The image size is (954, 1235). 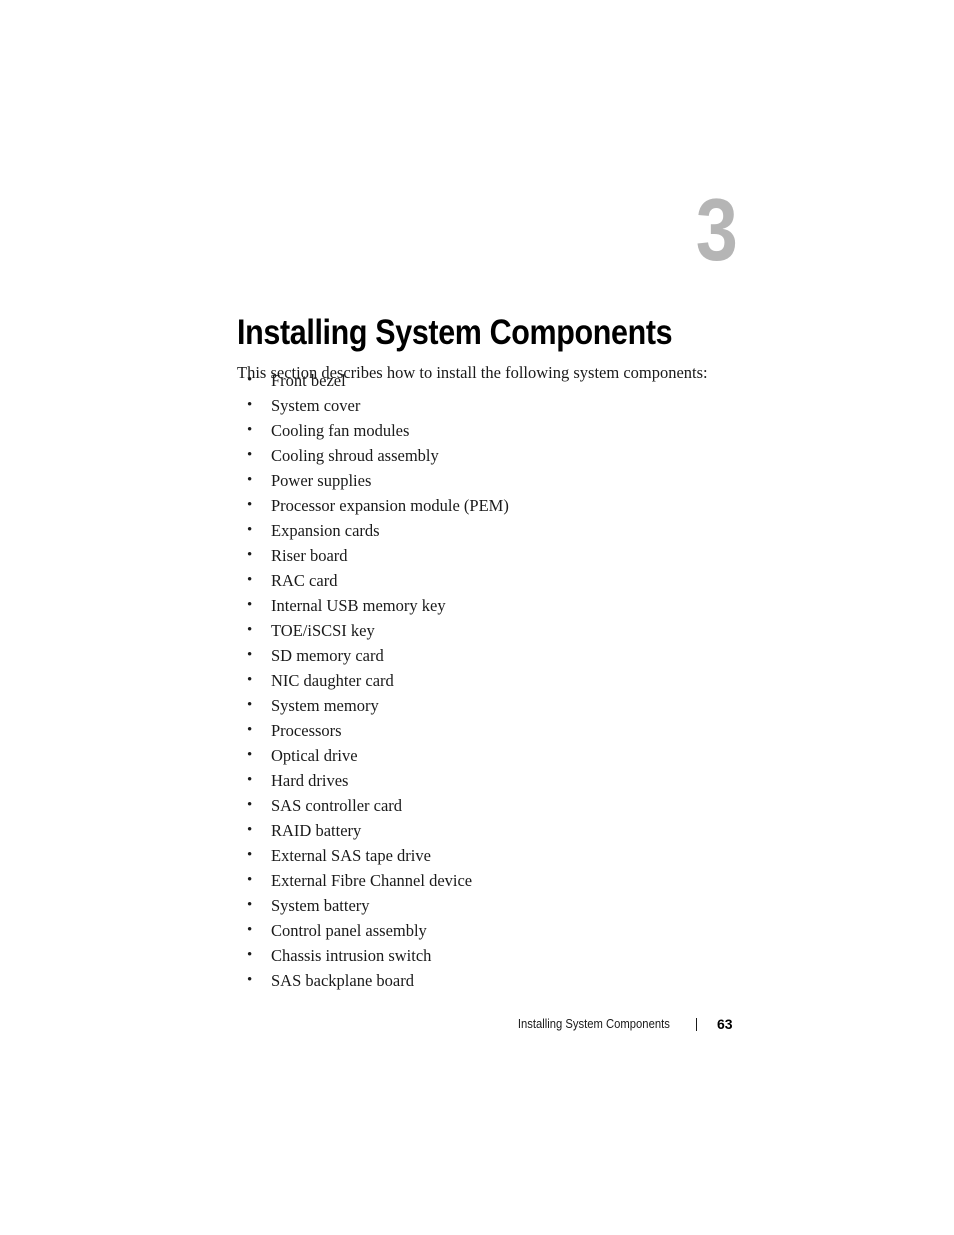 I want to click on list-item: • Chassis intrusion switch, so click(x=378, y=955).